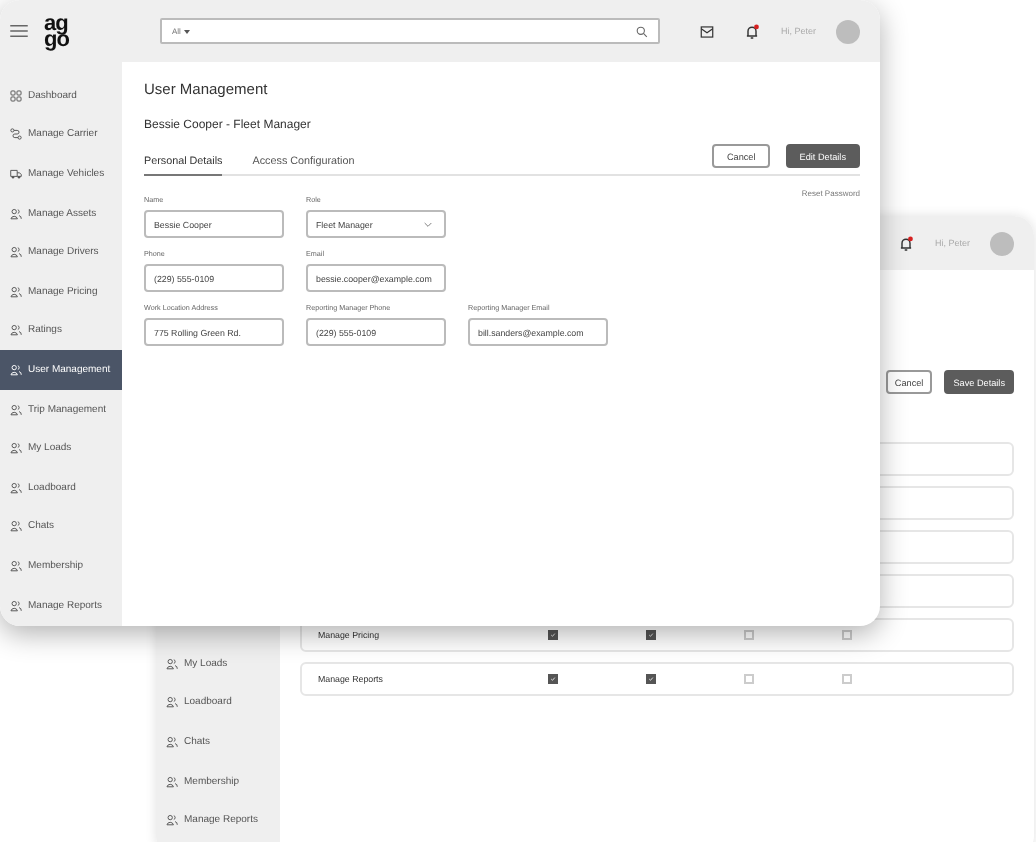  I want to click on logo: ag go, so click(57, 31).